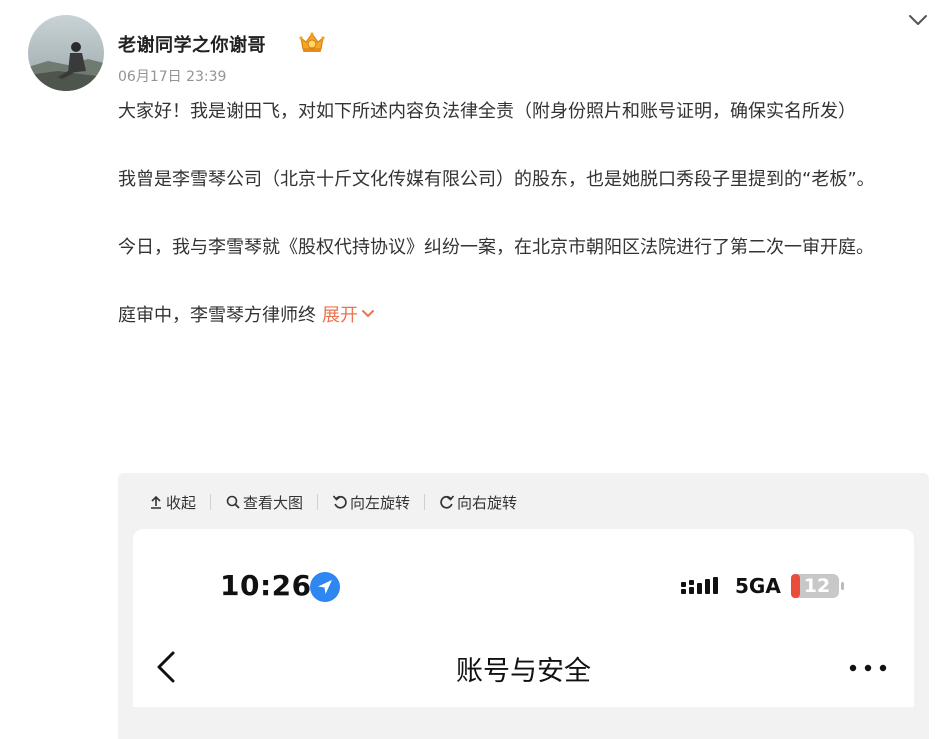  I want to click on collapse-label: 收起, so click(181, 502).